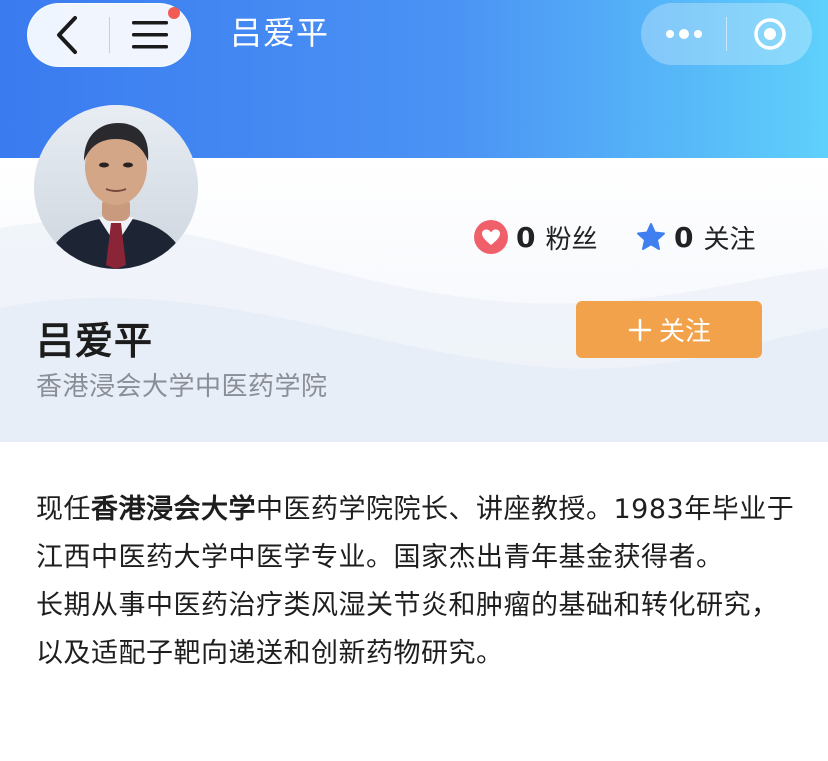 The height and width of the screenshot is (761, 828). I want to click on hamburger-menu-icon, so click(149, 35).